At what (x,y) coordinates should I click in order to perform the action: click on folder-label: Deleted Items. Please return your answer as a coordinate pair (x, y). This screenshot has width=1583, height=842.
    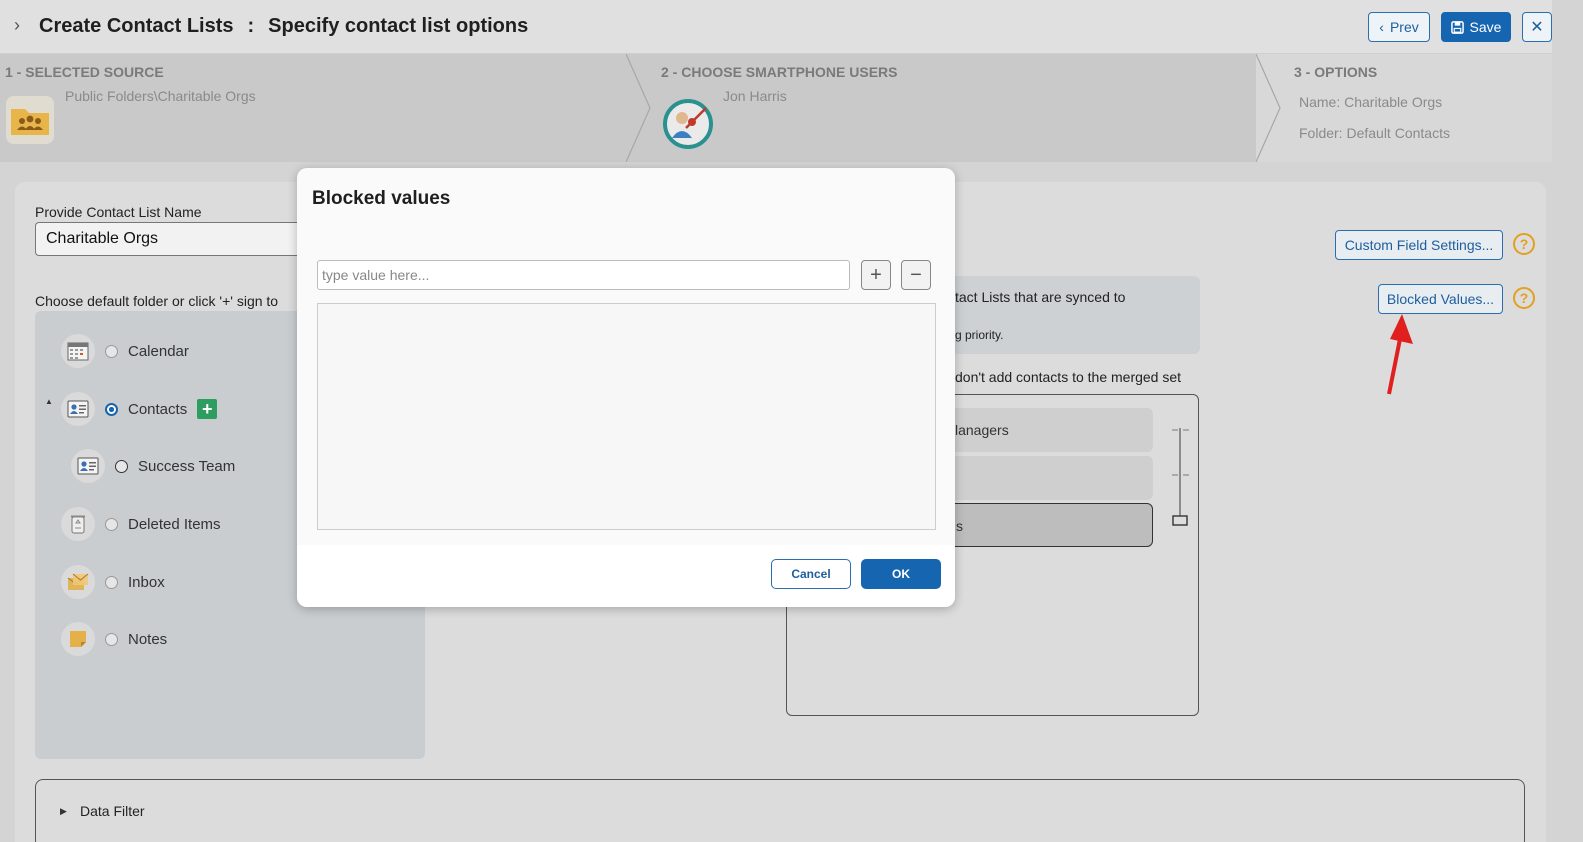
    Looking at the image, I should click on (174, 524).